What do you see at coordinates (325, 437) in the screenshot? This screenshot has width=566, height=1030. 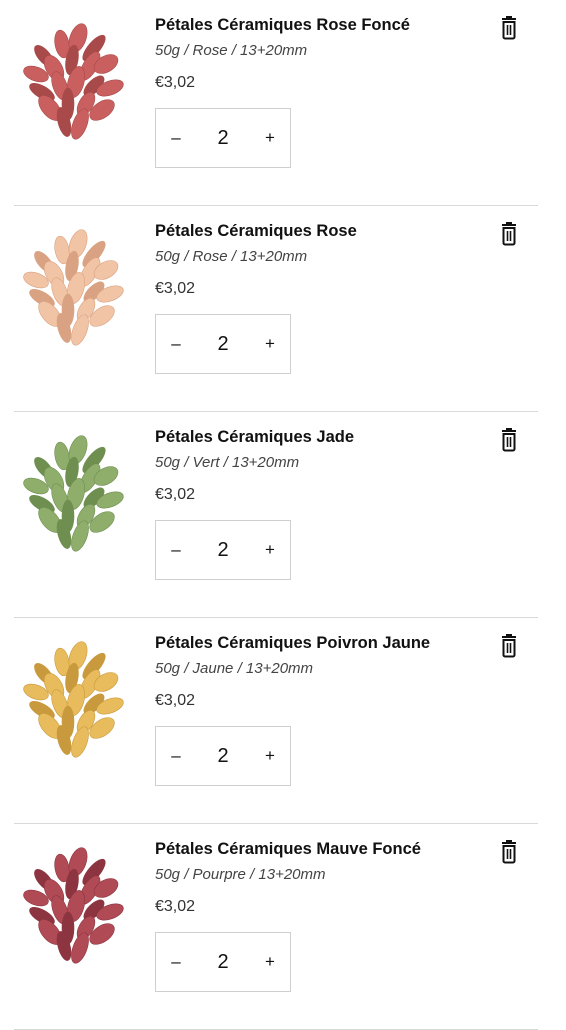 I see `product-title: Pétales Céramiques Jade` at bounding box center [325, 437].